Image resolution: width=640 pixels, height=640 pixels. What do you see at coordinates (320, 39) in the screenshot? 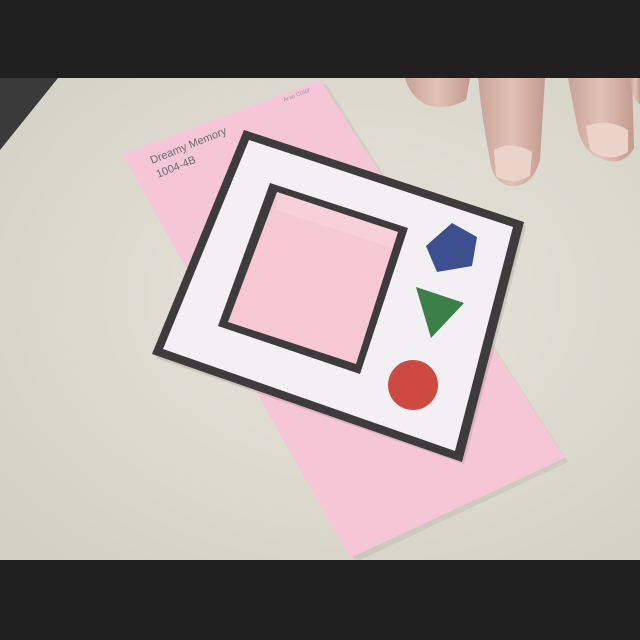
I see `letterbox-top` at bounding box center [320, 39].